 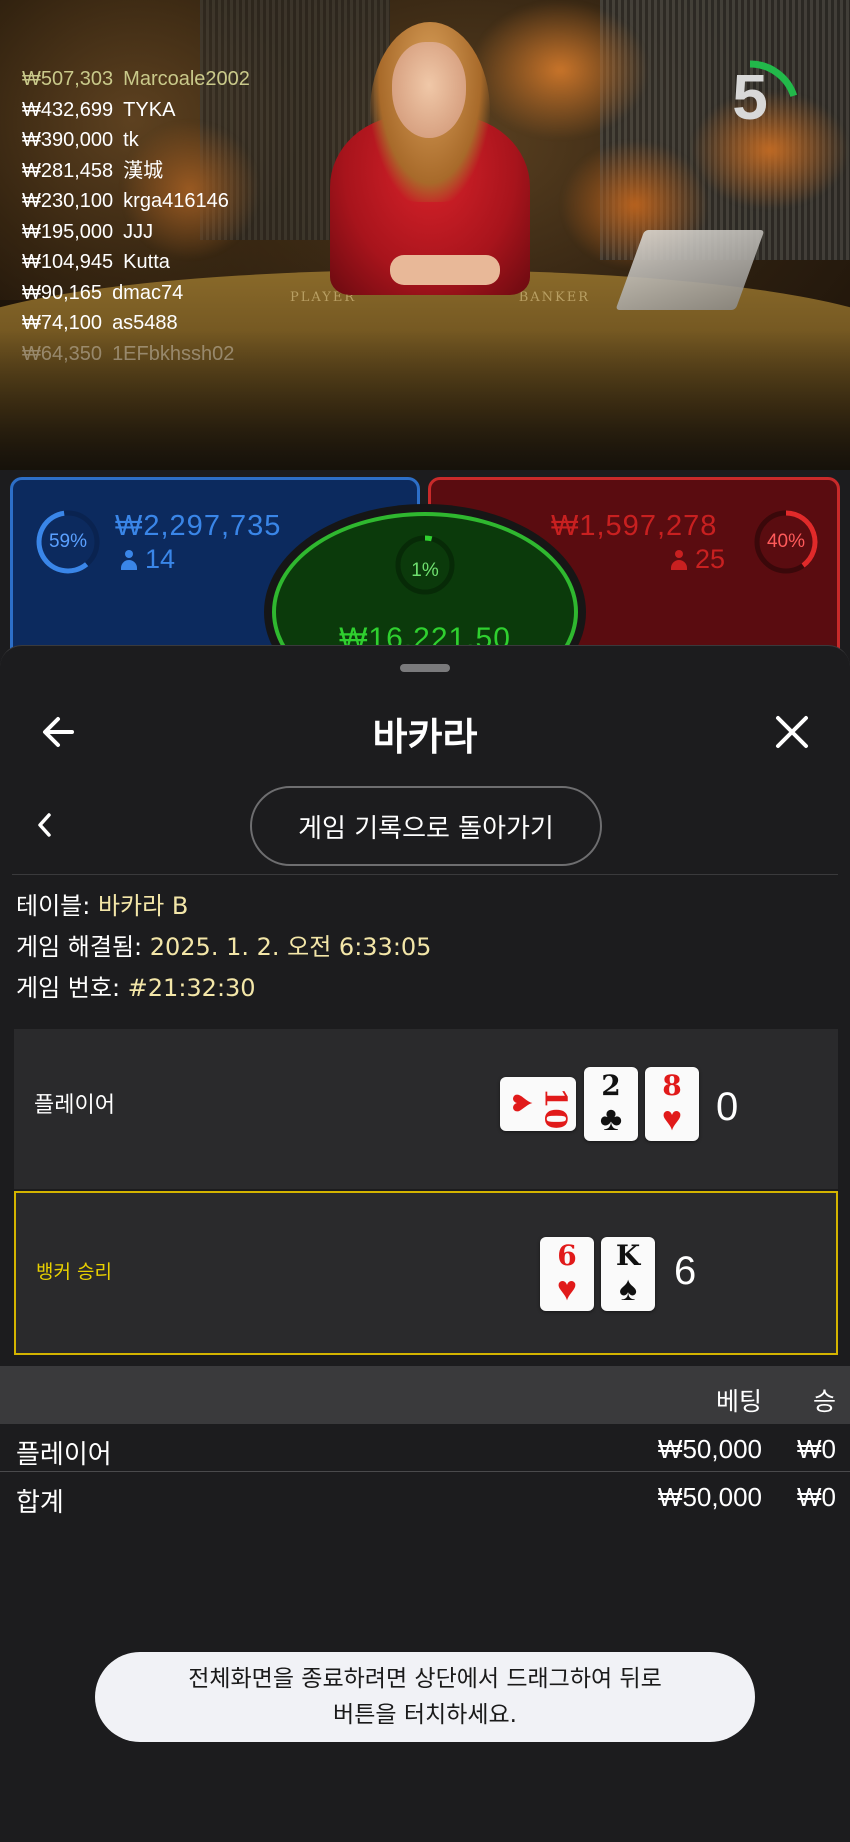 I want to click on game-info-line: 게임 번호: #21:32:30, so click(x=223, y=988).